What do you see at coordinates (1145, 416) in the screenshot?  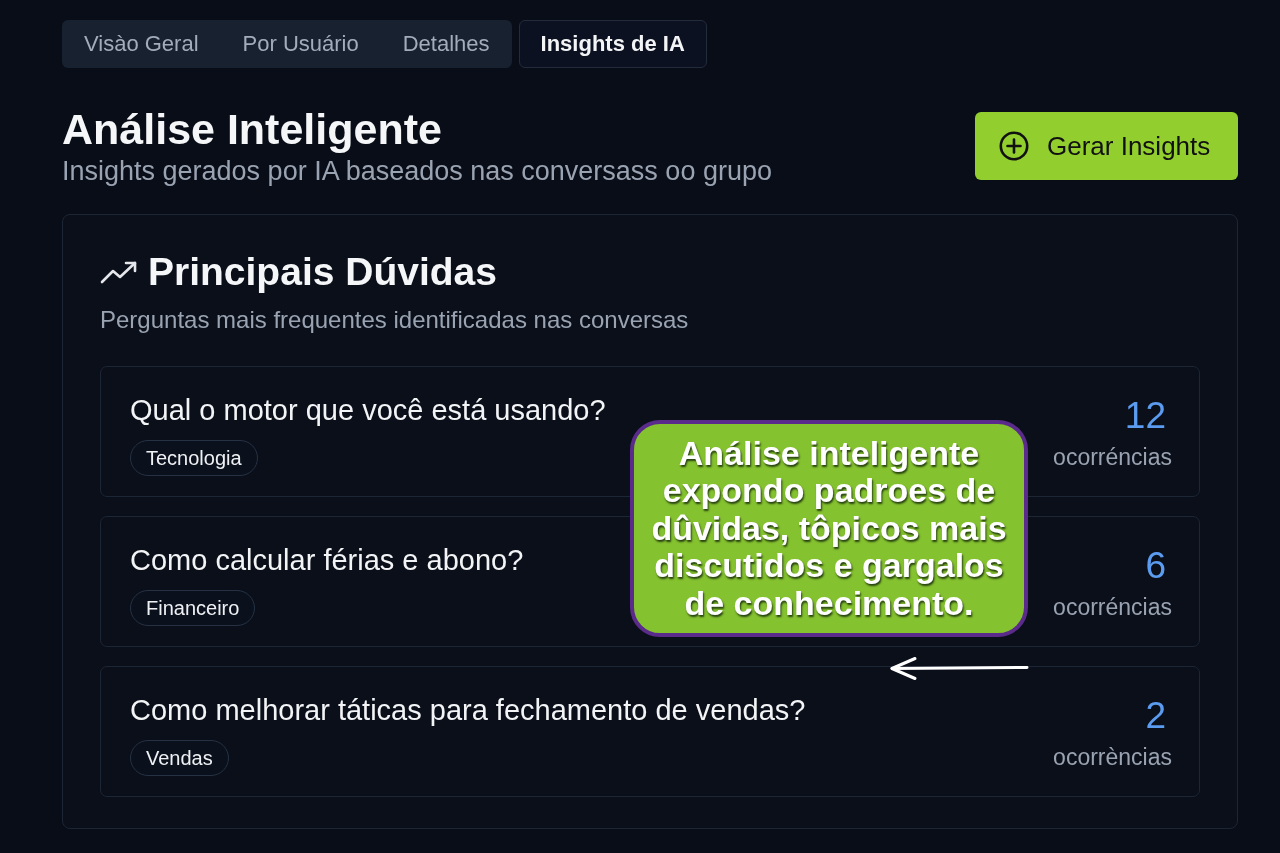 I see `occurrence-count: 12` at bounding box center [1145, 416].